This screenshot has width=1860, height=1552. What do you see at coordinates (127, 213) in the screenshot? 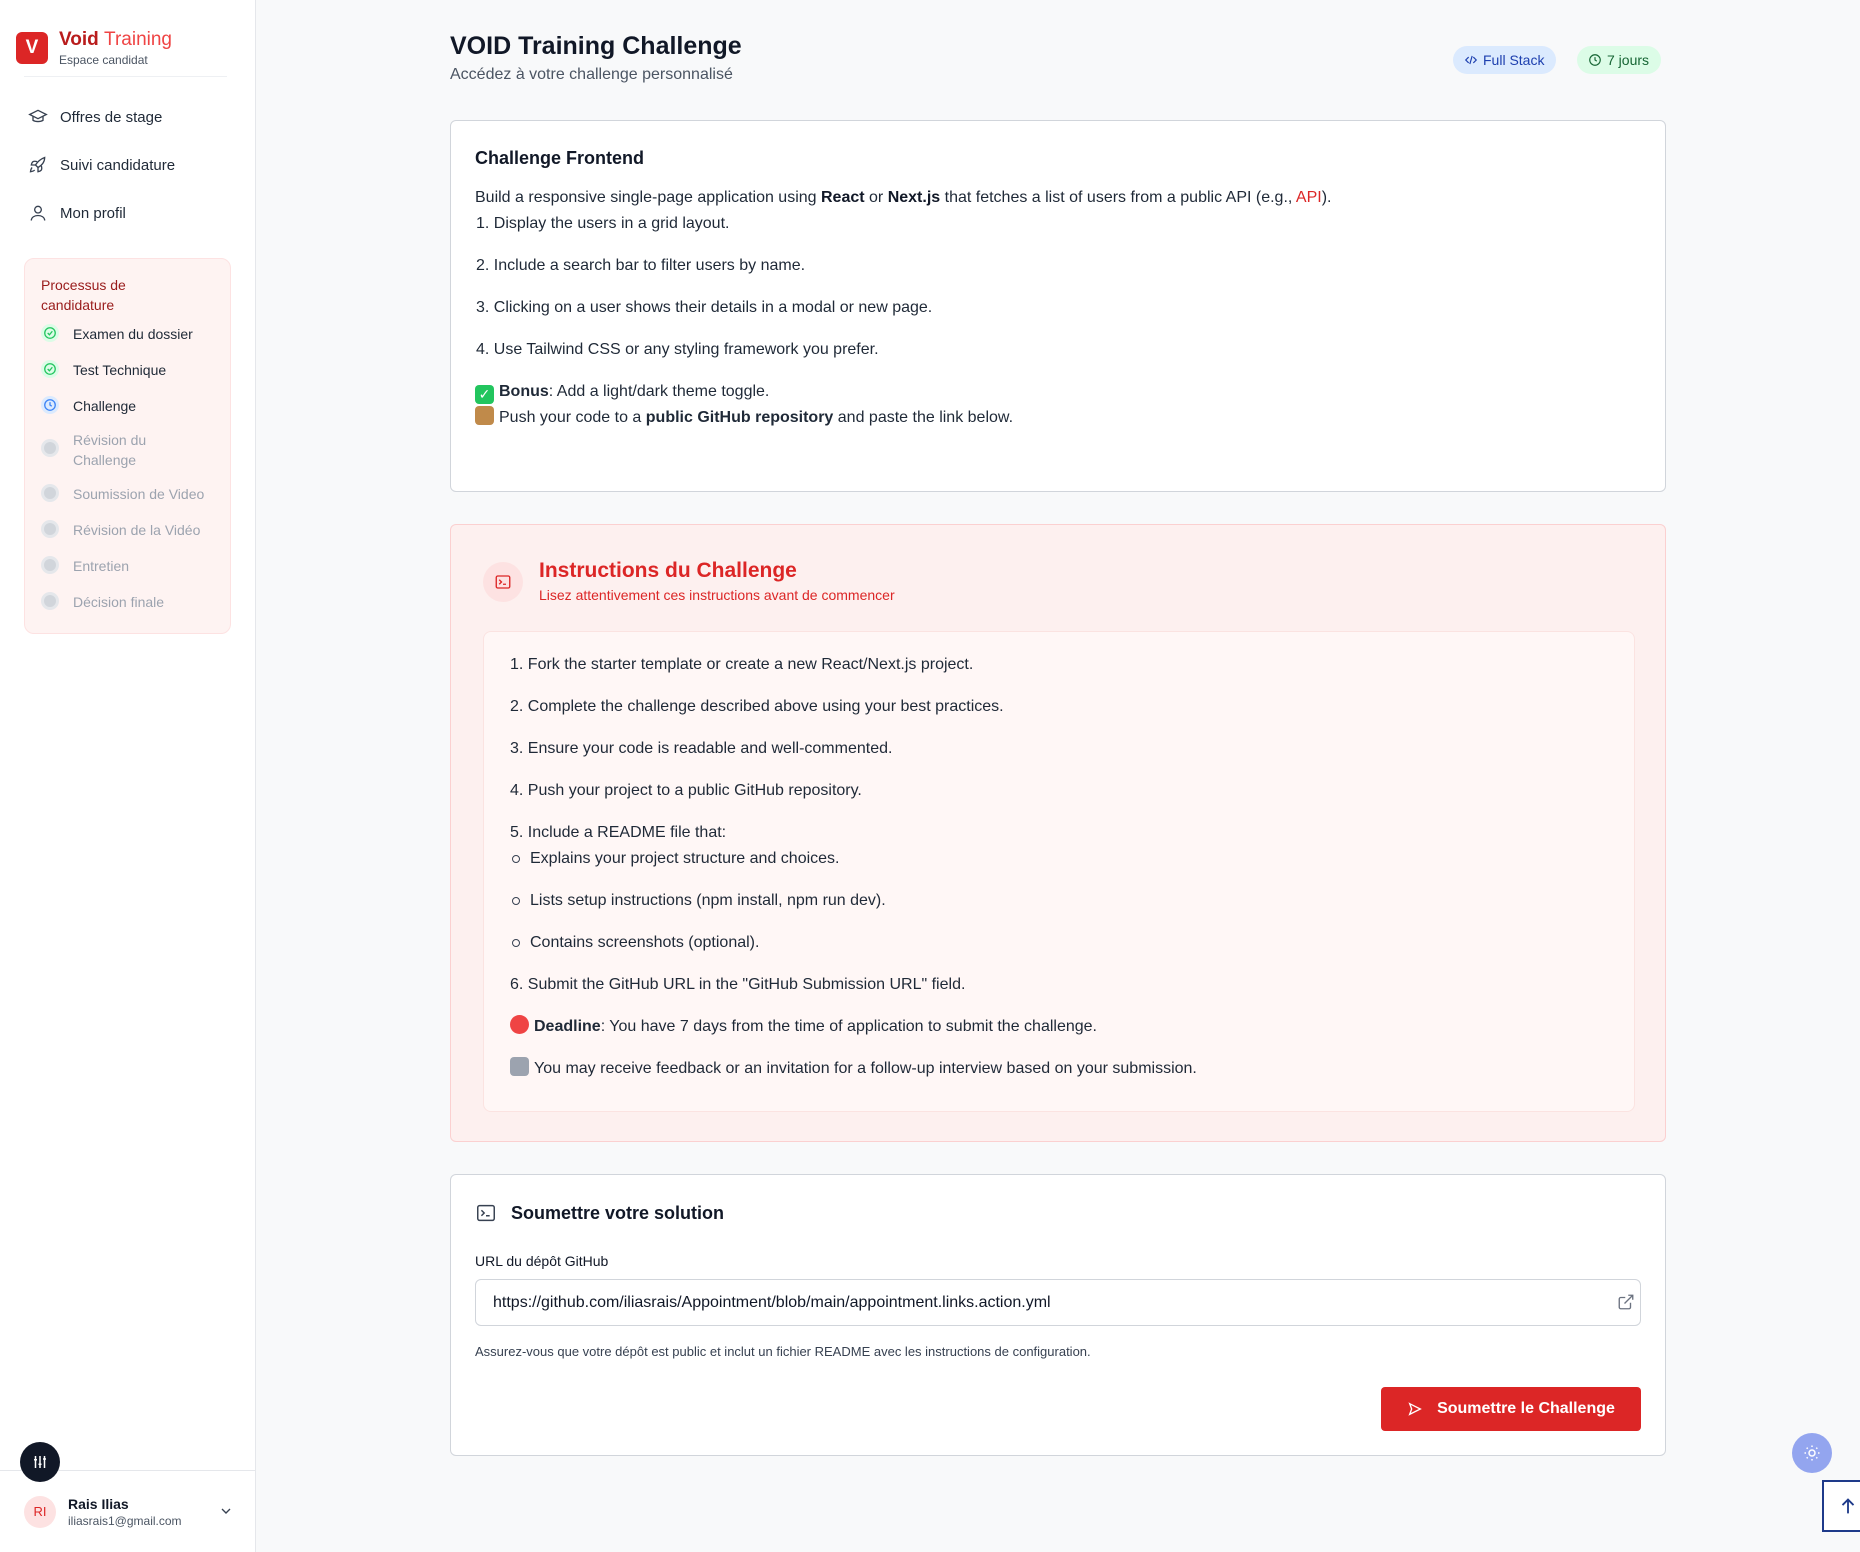
I see `sidebar-item-profil: Mon profil` at bounding box center [127, 213].